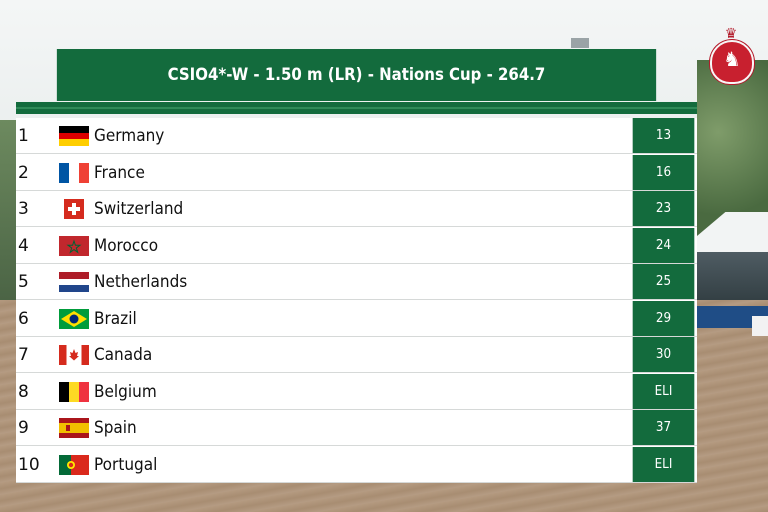  Describe the element at coordinates (74, 428) in the screenshot. I see `spain-flag-icon` at that location.